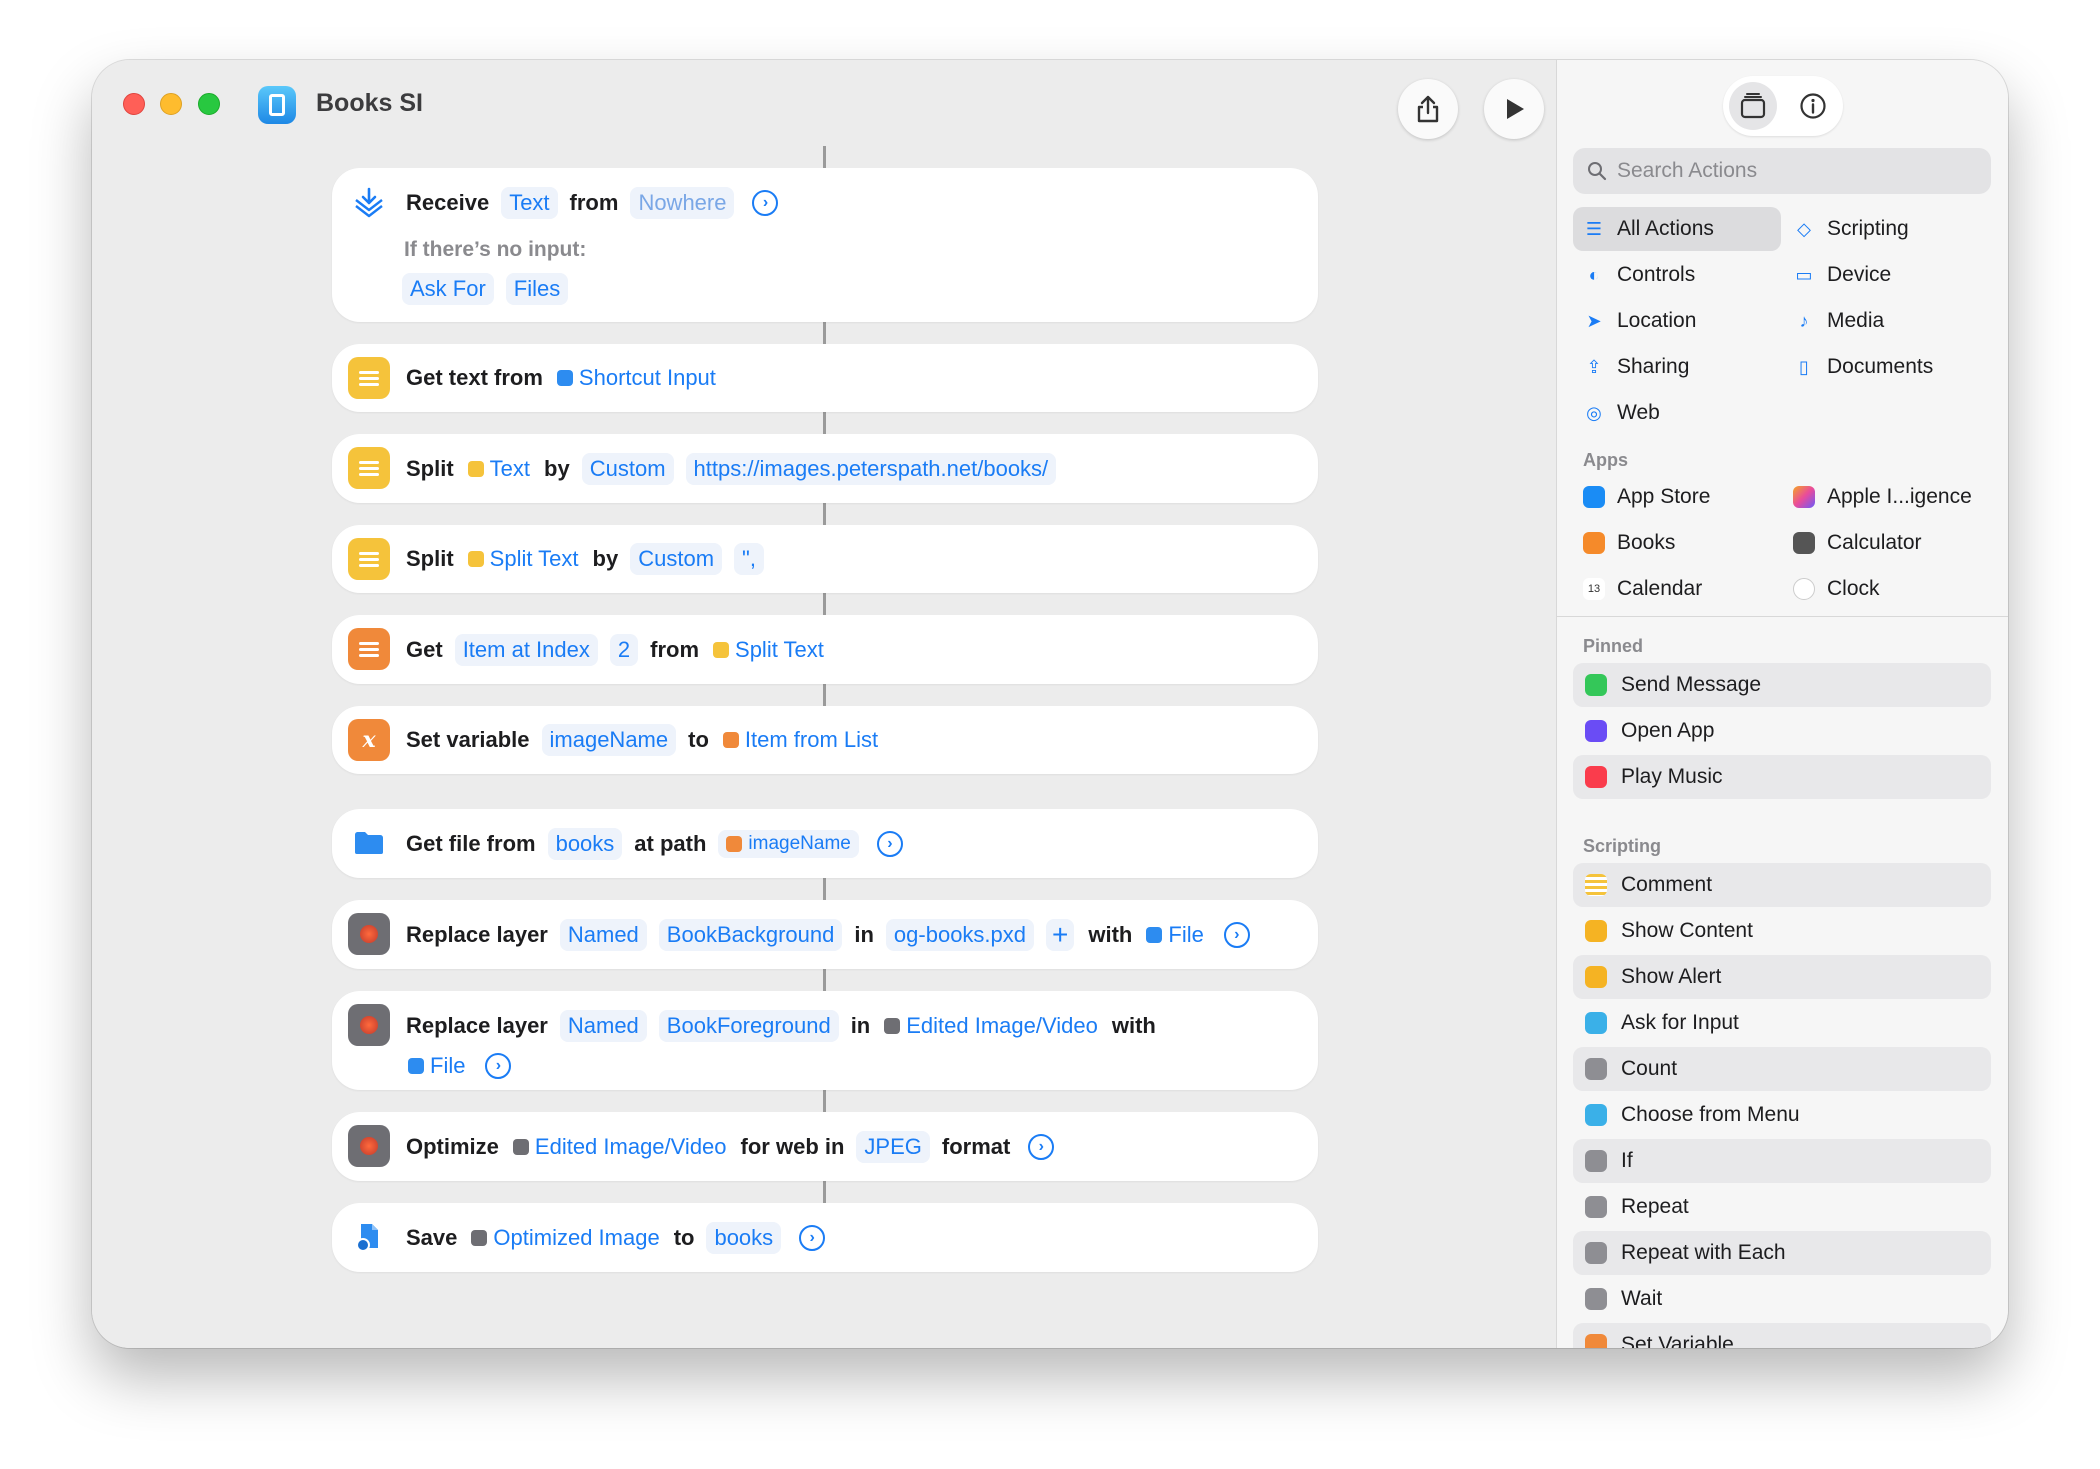 The height and width of the screenshot is (1469, 2100). What do you see at coordinates (475, 559) in the screenshot?
I see `split-text-icon` at bounding box center [475, 559].